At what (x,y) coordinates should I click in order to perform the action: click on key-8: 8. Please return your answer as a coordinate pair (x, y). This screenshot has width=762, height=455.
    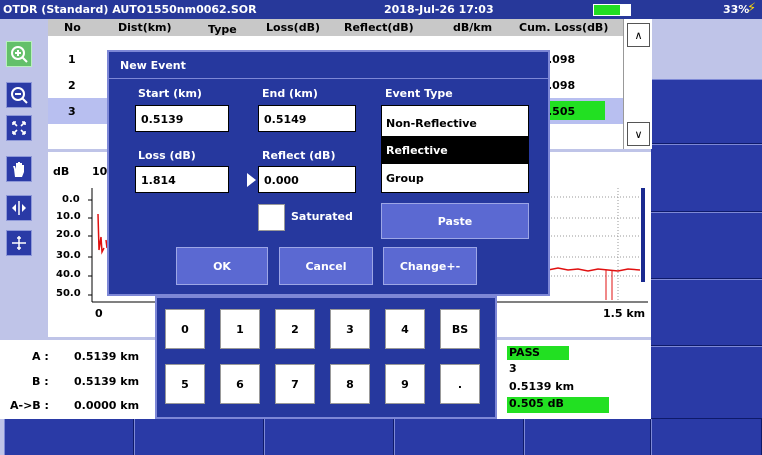
    Looking at the image, I should click on (350, 384).